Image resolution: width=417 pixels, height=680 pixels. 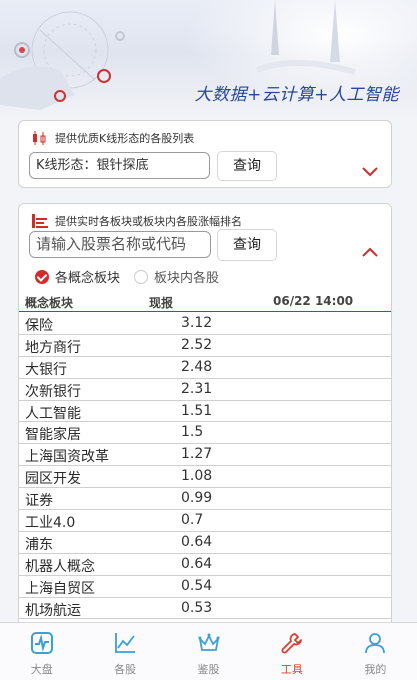 What do you see at coordinates (119, 165) in the screenshot?
I see `kline-pattern-field: K线形态：银针探底` at bounding box center [119, 165].